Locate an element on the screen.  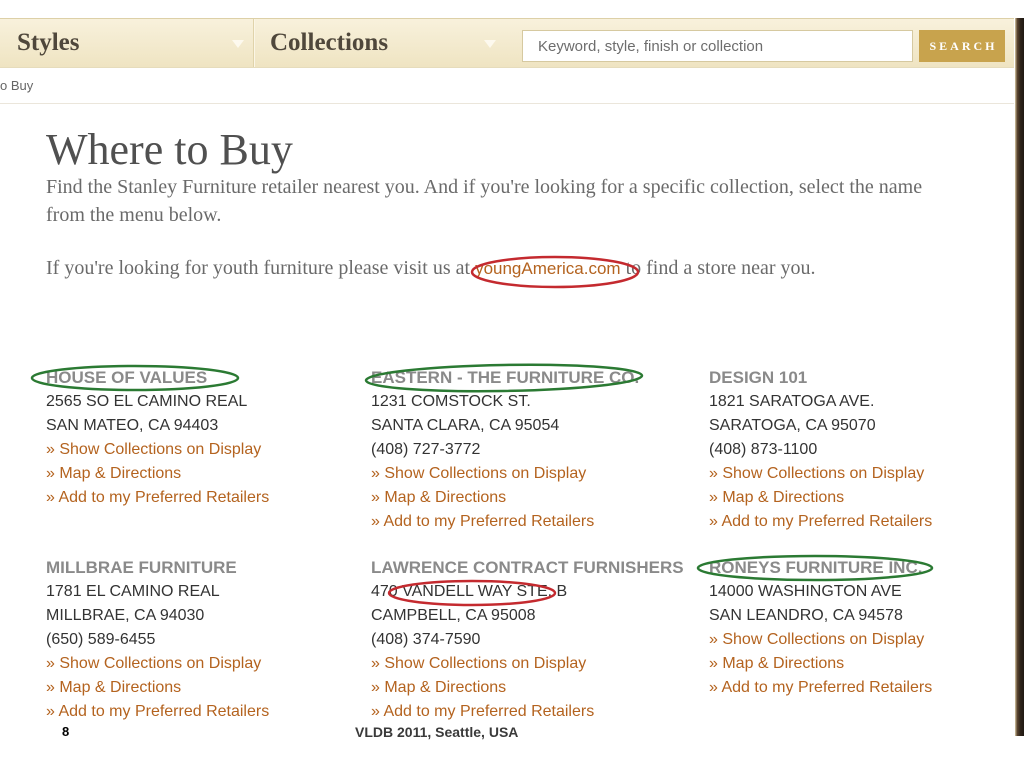
retailer-name: HOUSE OF VALUES is located at coordinates (127, 377).